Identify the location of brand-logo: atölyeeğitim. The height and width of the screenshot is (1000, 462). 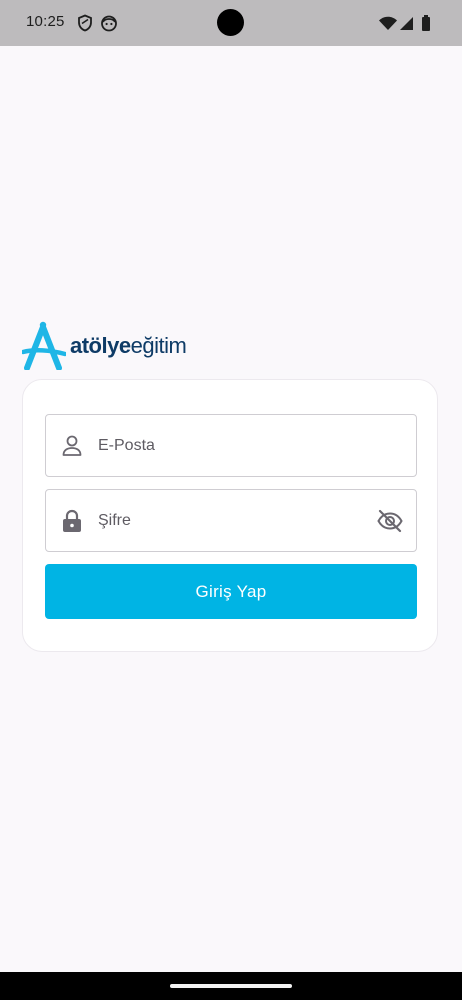
(122, 346).